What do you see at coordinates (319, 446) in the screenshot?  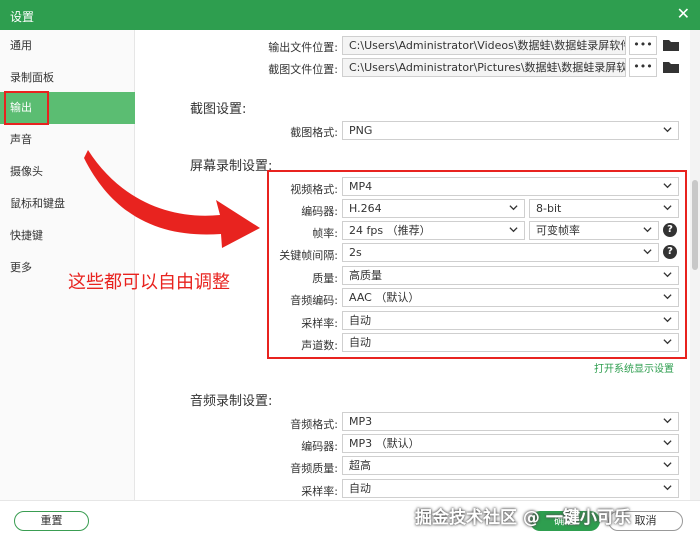 I see `audio-encoder-label: 编码器:` at bounding box center [319, 446].